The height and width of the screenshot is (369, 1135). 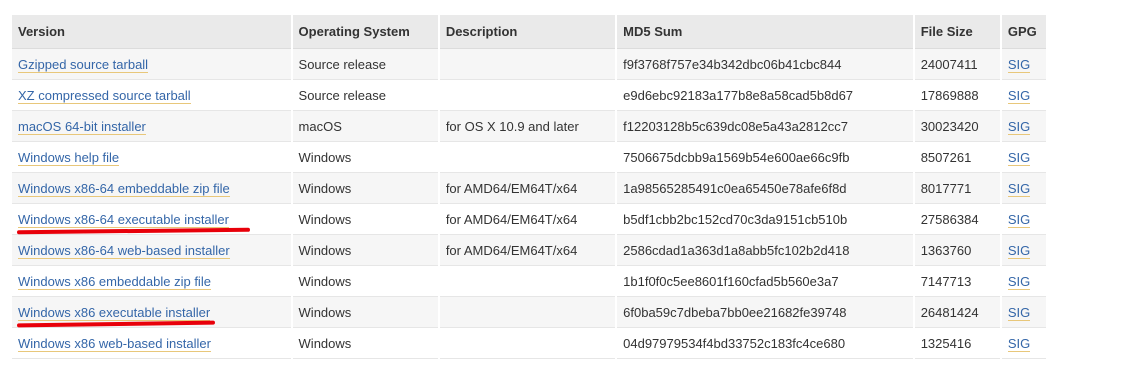 I want to click on download-link: Windows x86 executable installer, so click(x=114, y=312).